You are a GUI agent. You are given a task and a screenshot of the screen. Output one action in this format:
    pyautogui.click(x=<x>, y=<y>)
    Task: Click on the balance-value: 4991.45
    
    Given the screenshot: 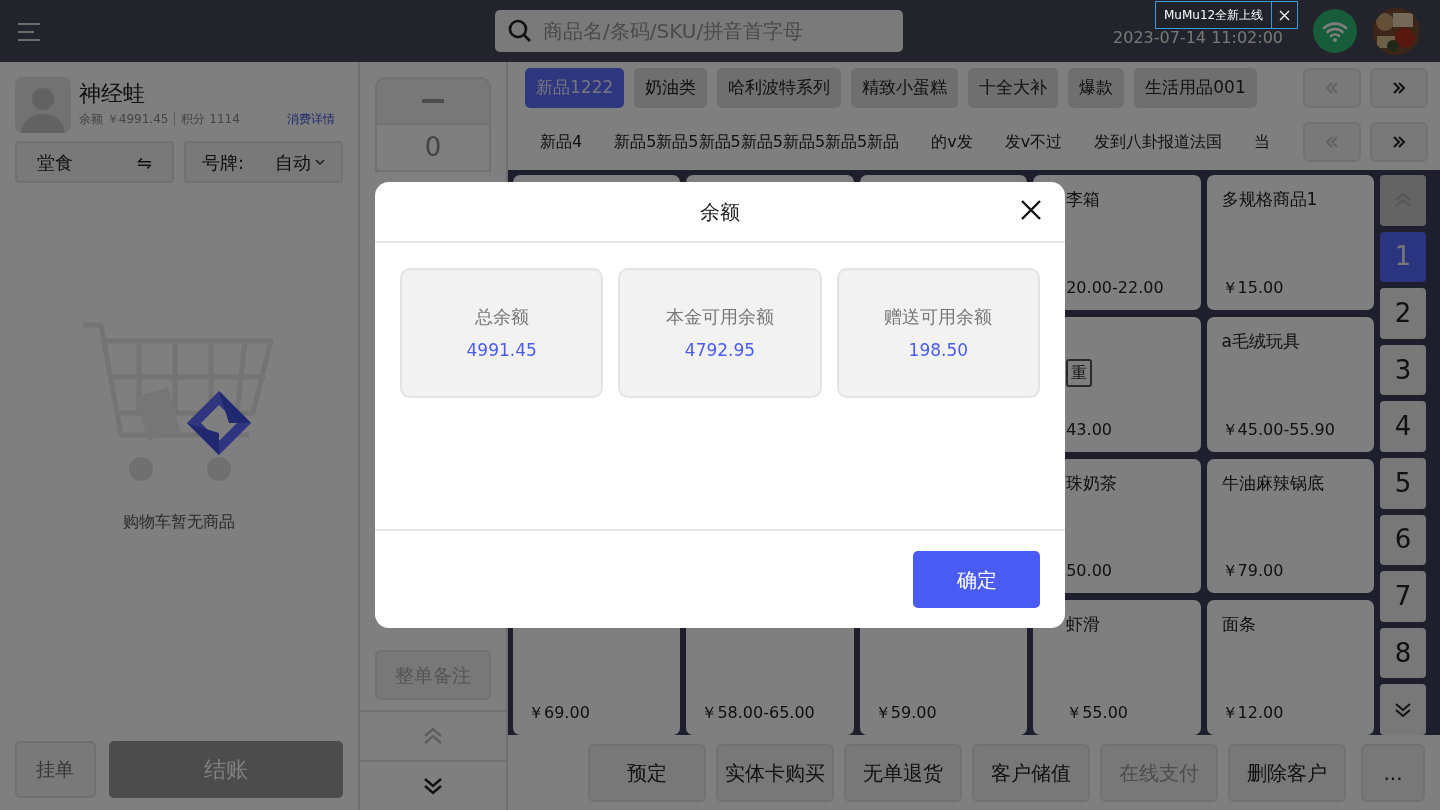 What is the action you would take?
    pyautogui.click(x=501, y=350)
    